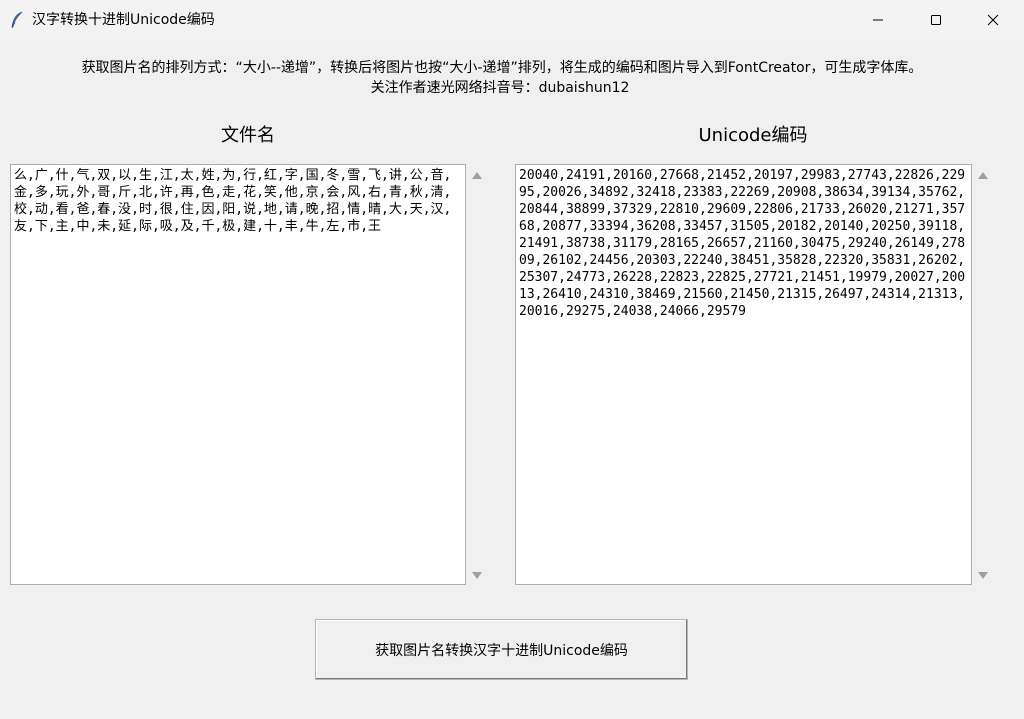 The width and height of the screenshot is (1024, 719). What do you see at coordinates (983, 374) in the screenshot?
I see `unicode-scrollbar` at bounding box center [983, 374].